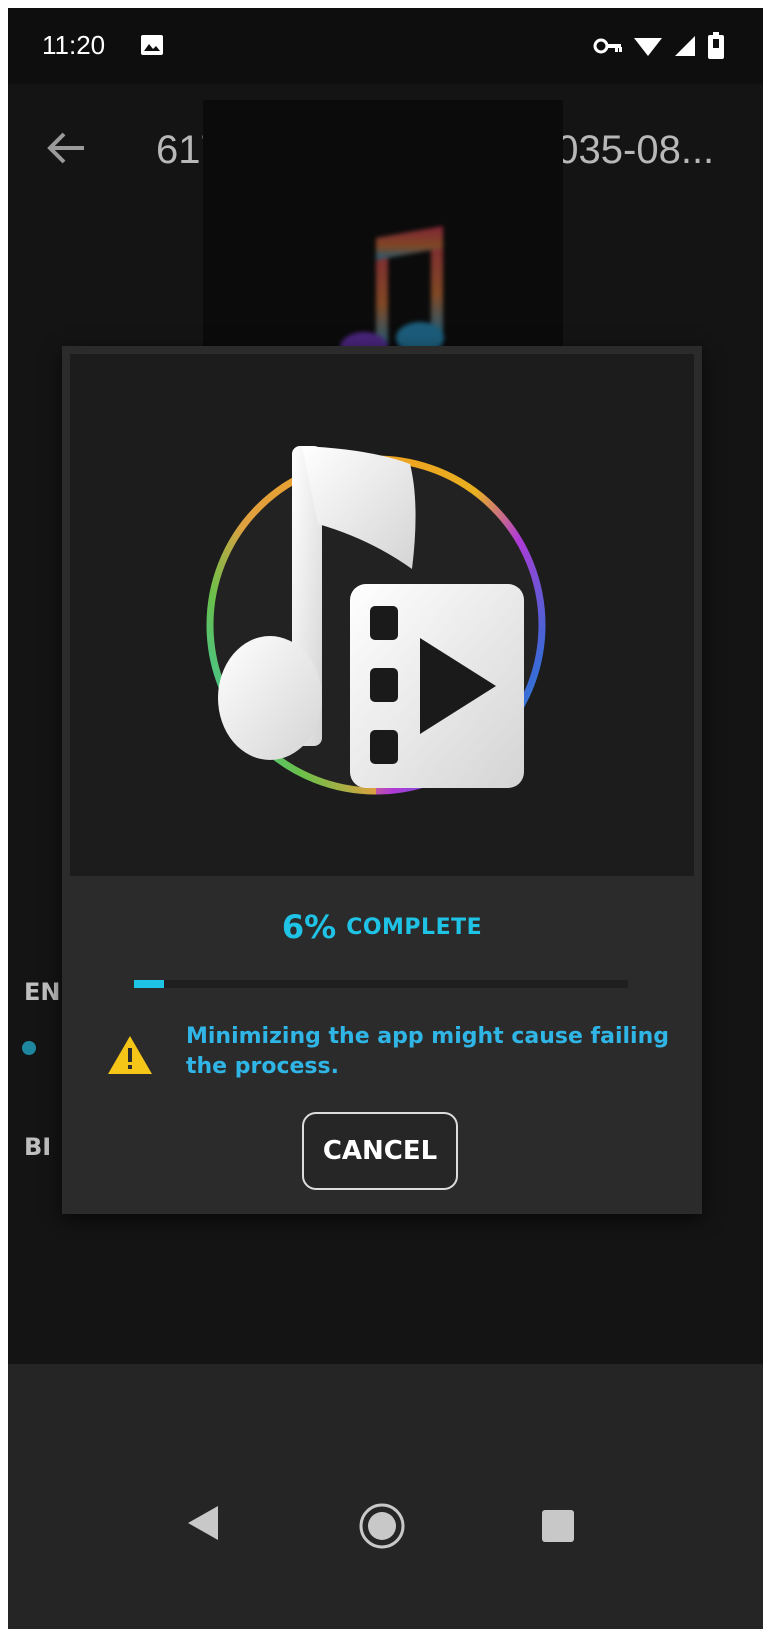 The height and width of the screenshot is (1629, 771). What do you see at coordinates (38, 1147) in the screenshot?
I see `background-label-bi: BI` at bounding box center [38, 1147].